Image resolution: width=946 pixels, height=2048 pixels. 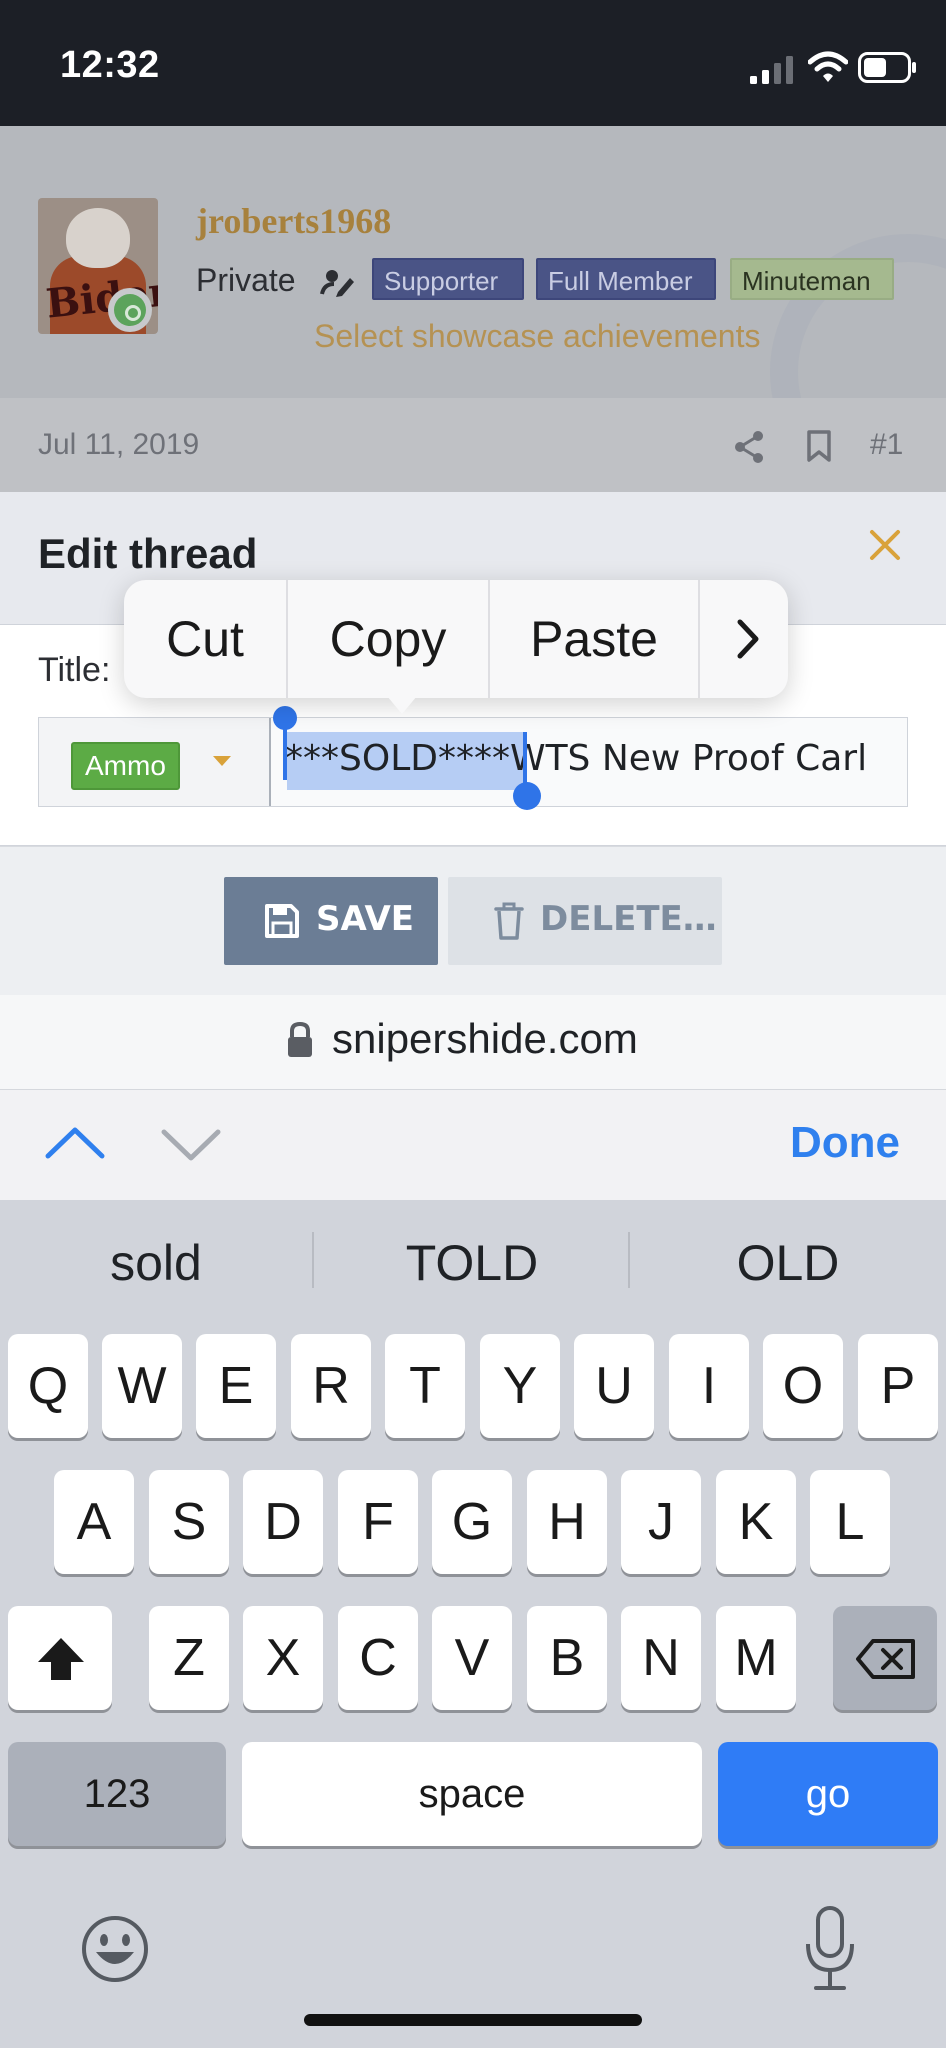 What do you see at coordinates (661, 1522) in the screenshot?
I see `key-j: J` at bounding box center [661, 1522].